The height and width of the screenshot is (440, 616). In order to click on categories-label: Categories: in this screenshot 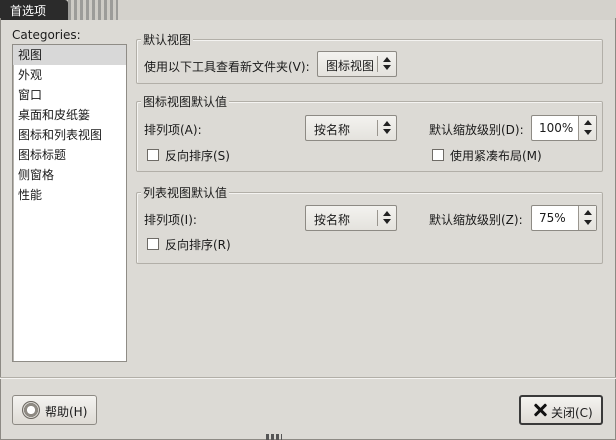, I will do `click(46, 35)`.